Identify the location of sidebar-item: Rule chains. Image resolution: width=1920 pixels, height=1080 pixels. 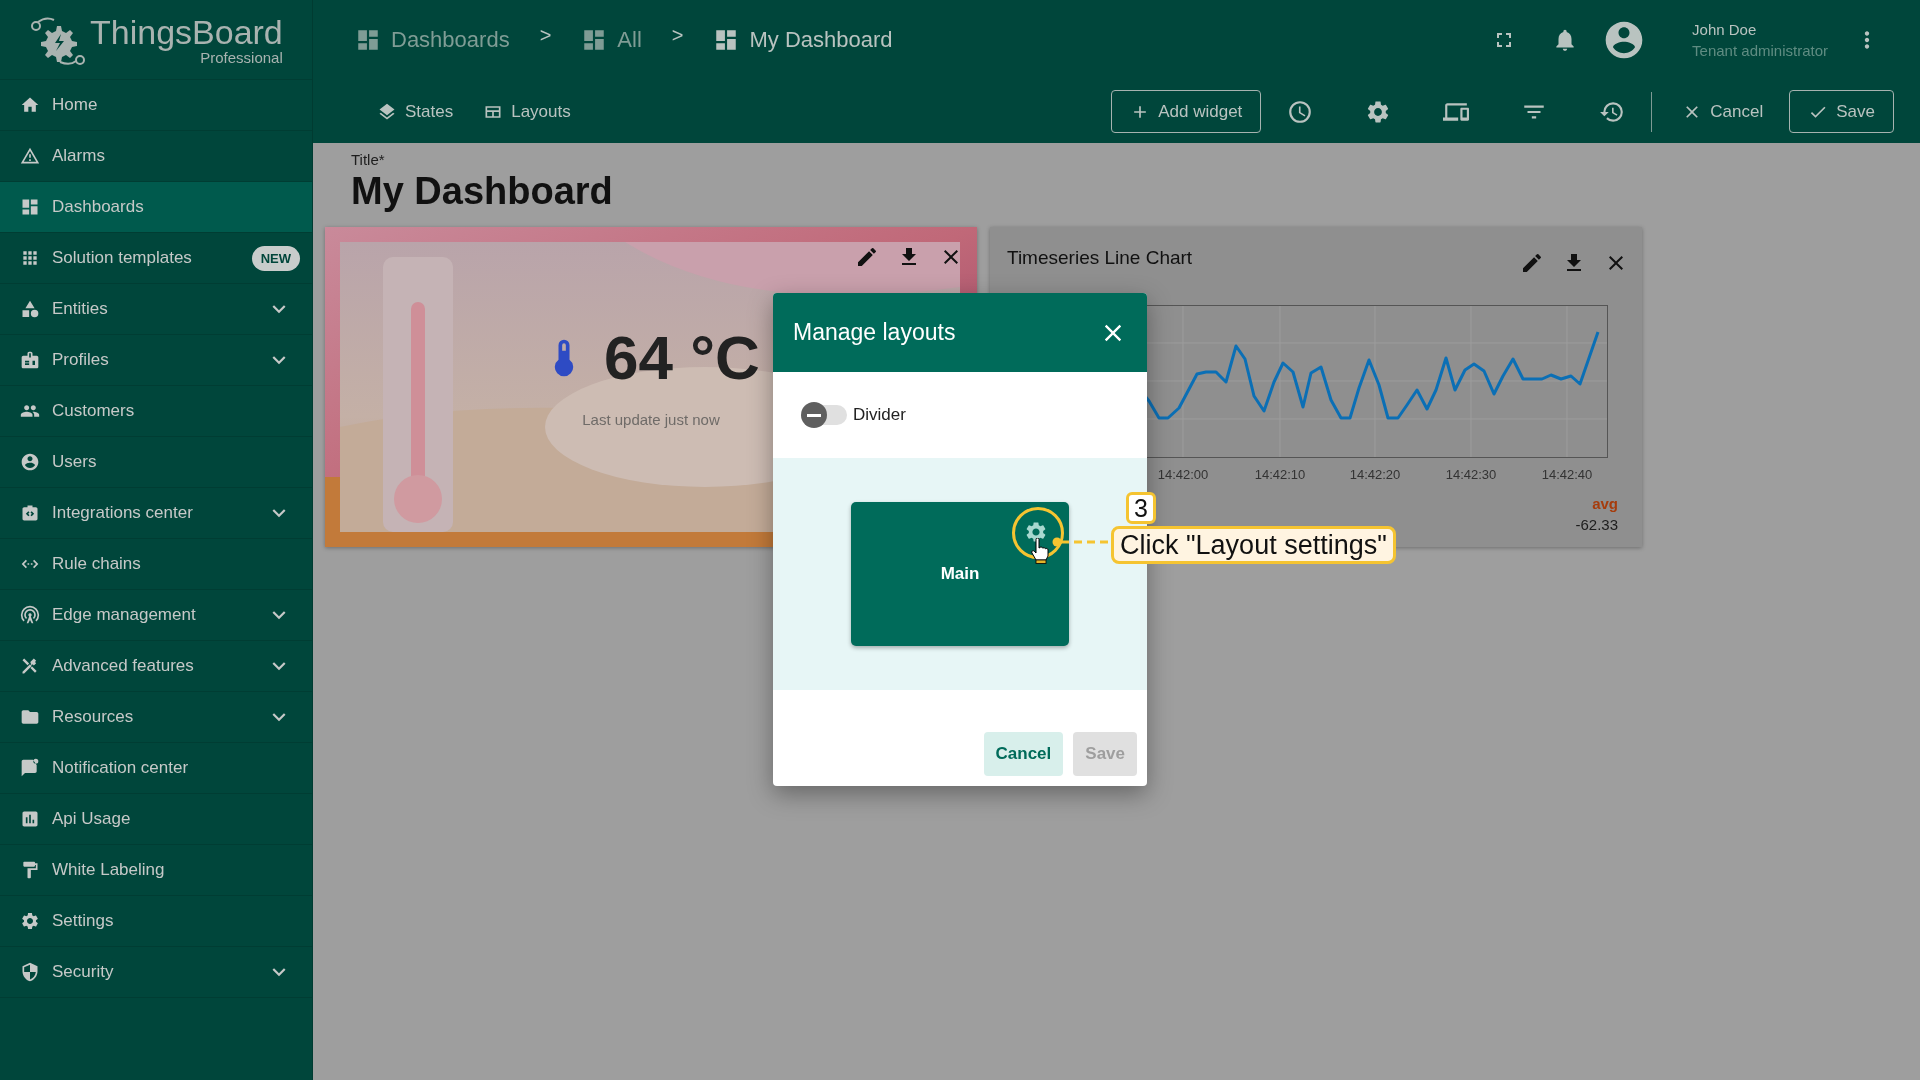
(156, 564).